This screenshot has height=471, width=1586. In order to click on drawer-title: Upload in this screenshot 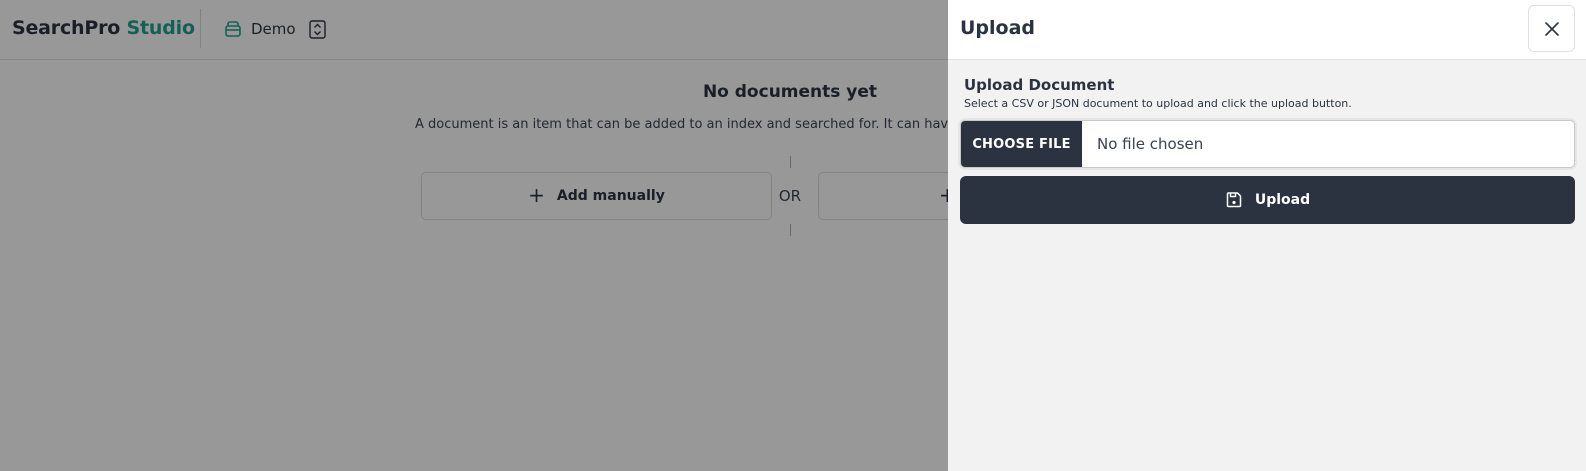, I will do `click(998, 28)`.